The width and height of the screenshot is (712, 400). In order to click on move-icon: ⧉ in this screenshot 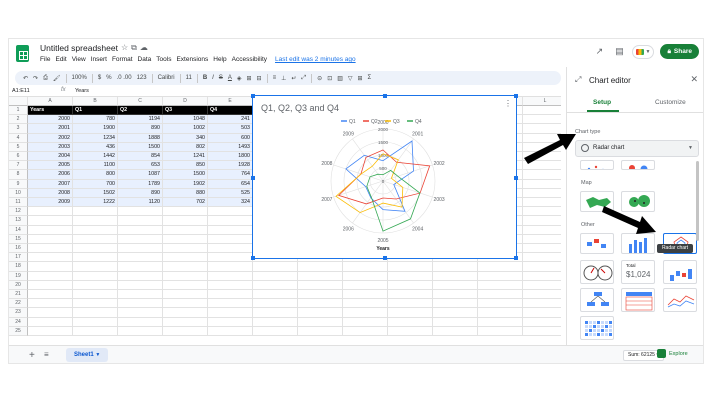, I will do `click(135, 47)`.